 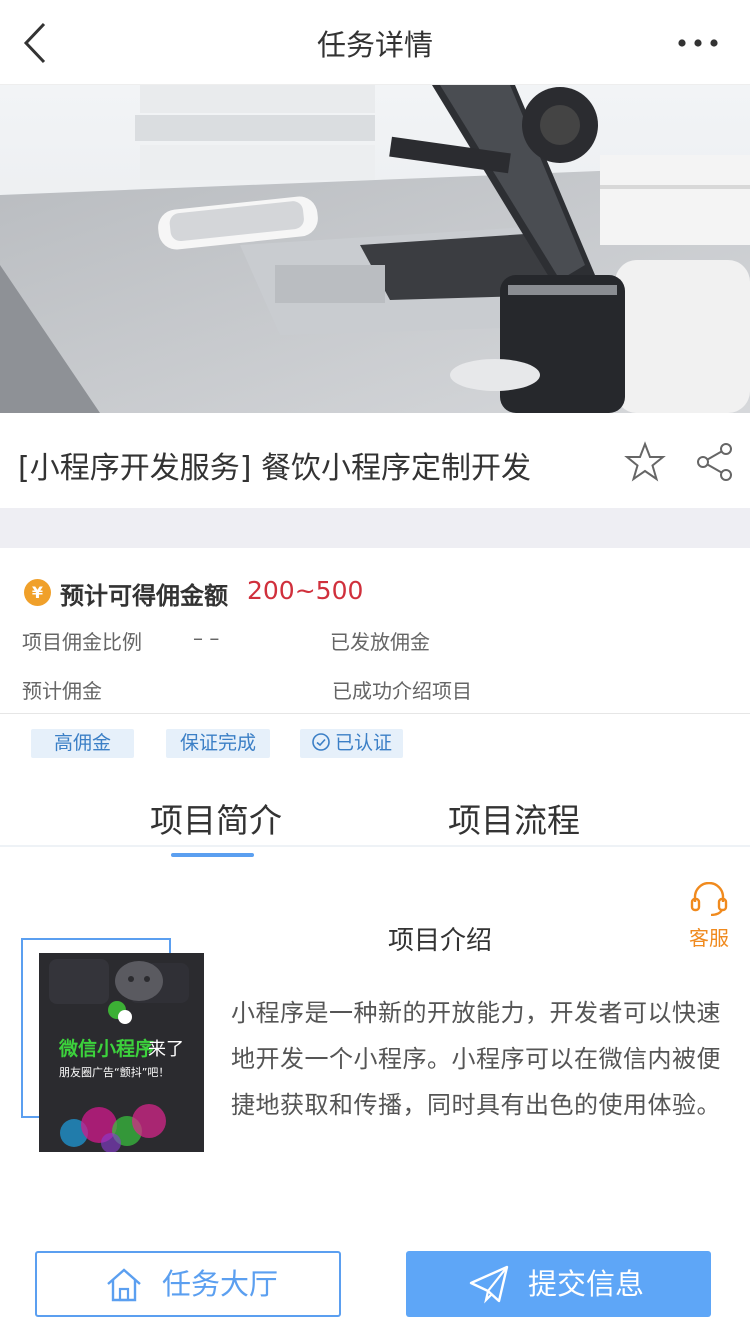 I want to click on intro-heading: 项目介绍, so click(x=440, y=941).